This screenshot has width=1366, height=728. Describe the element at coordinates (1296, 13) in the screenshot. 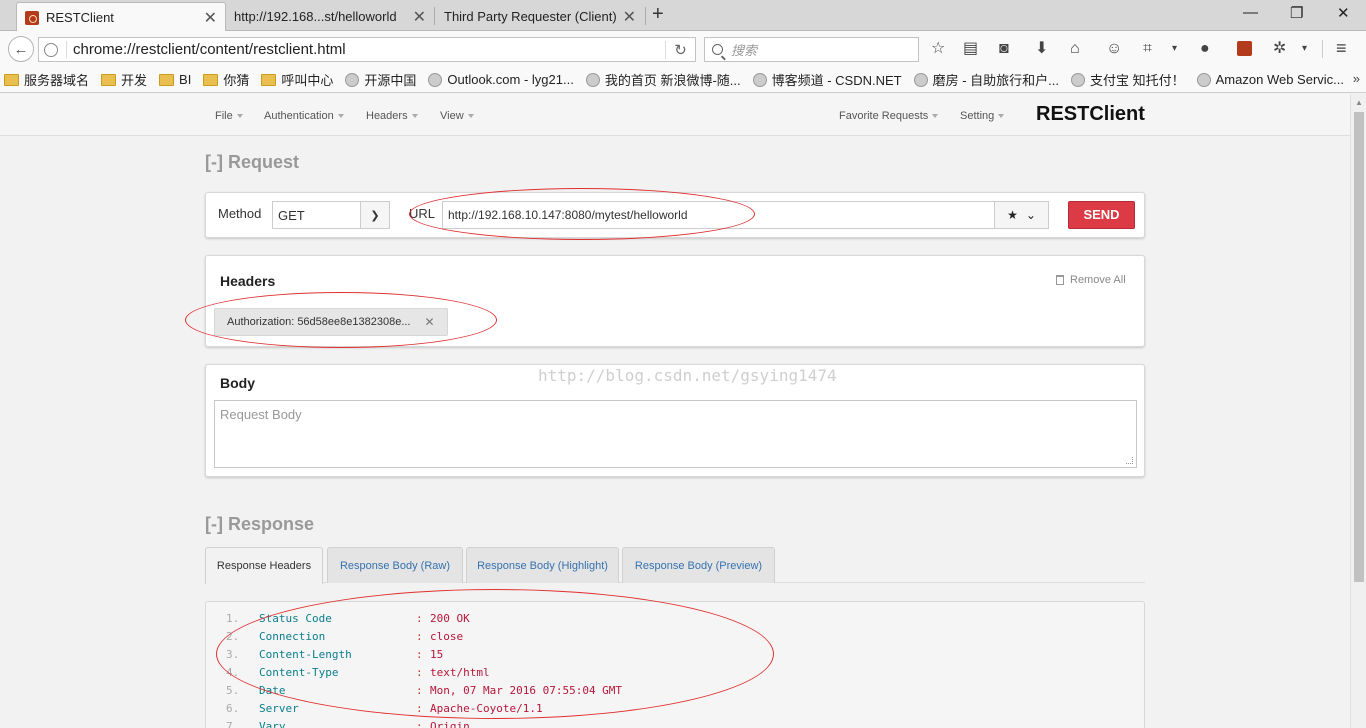

I see `restore-icon: ❐` at that location.